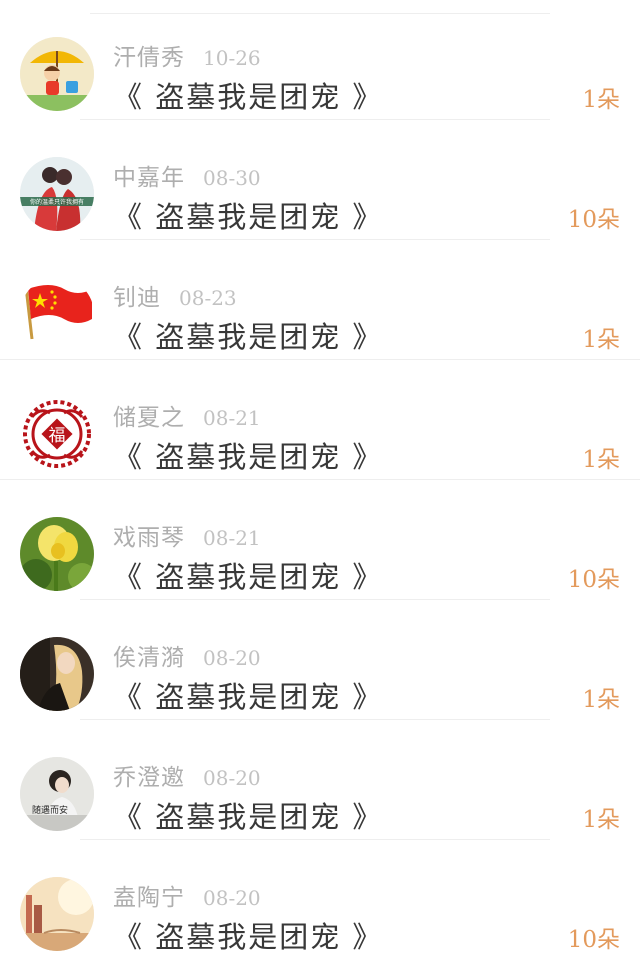 The width and height of the screenshot is (640, 976). Describe the element at coordinates (187, 534) in the screenshot. I see `item-meta: 戏雨琴 08-21` at that location.